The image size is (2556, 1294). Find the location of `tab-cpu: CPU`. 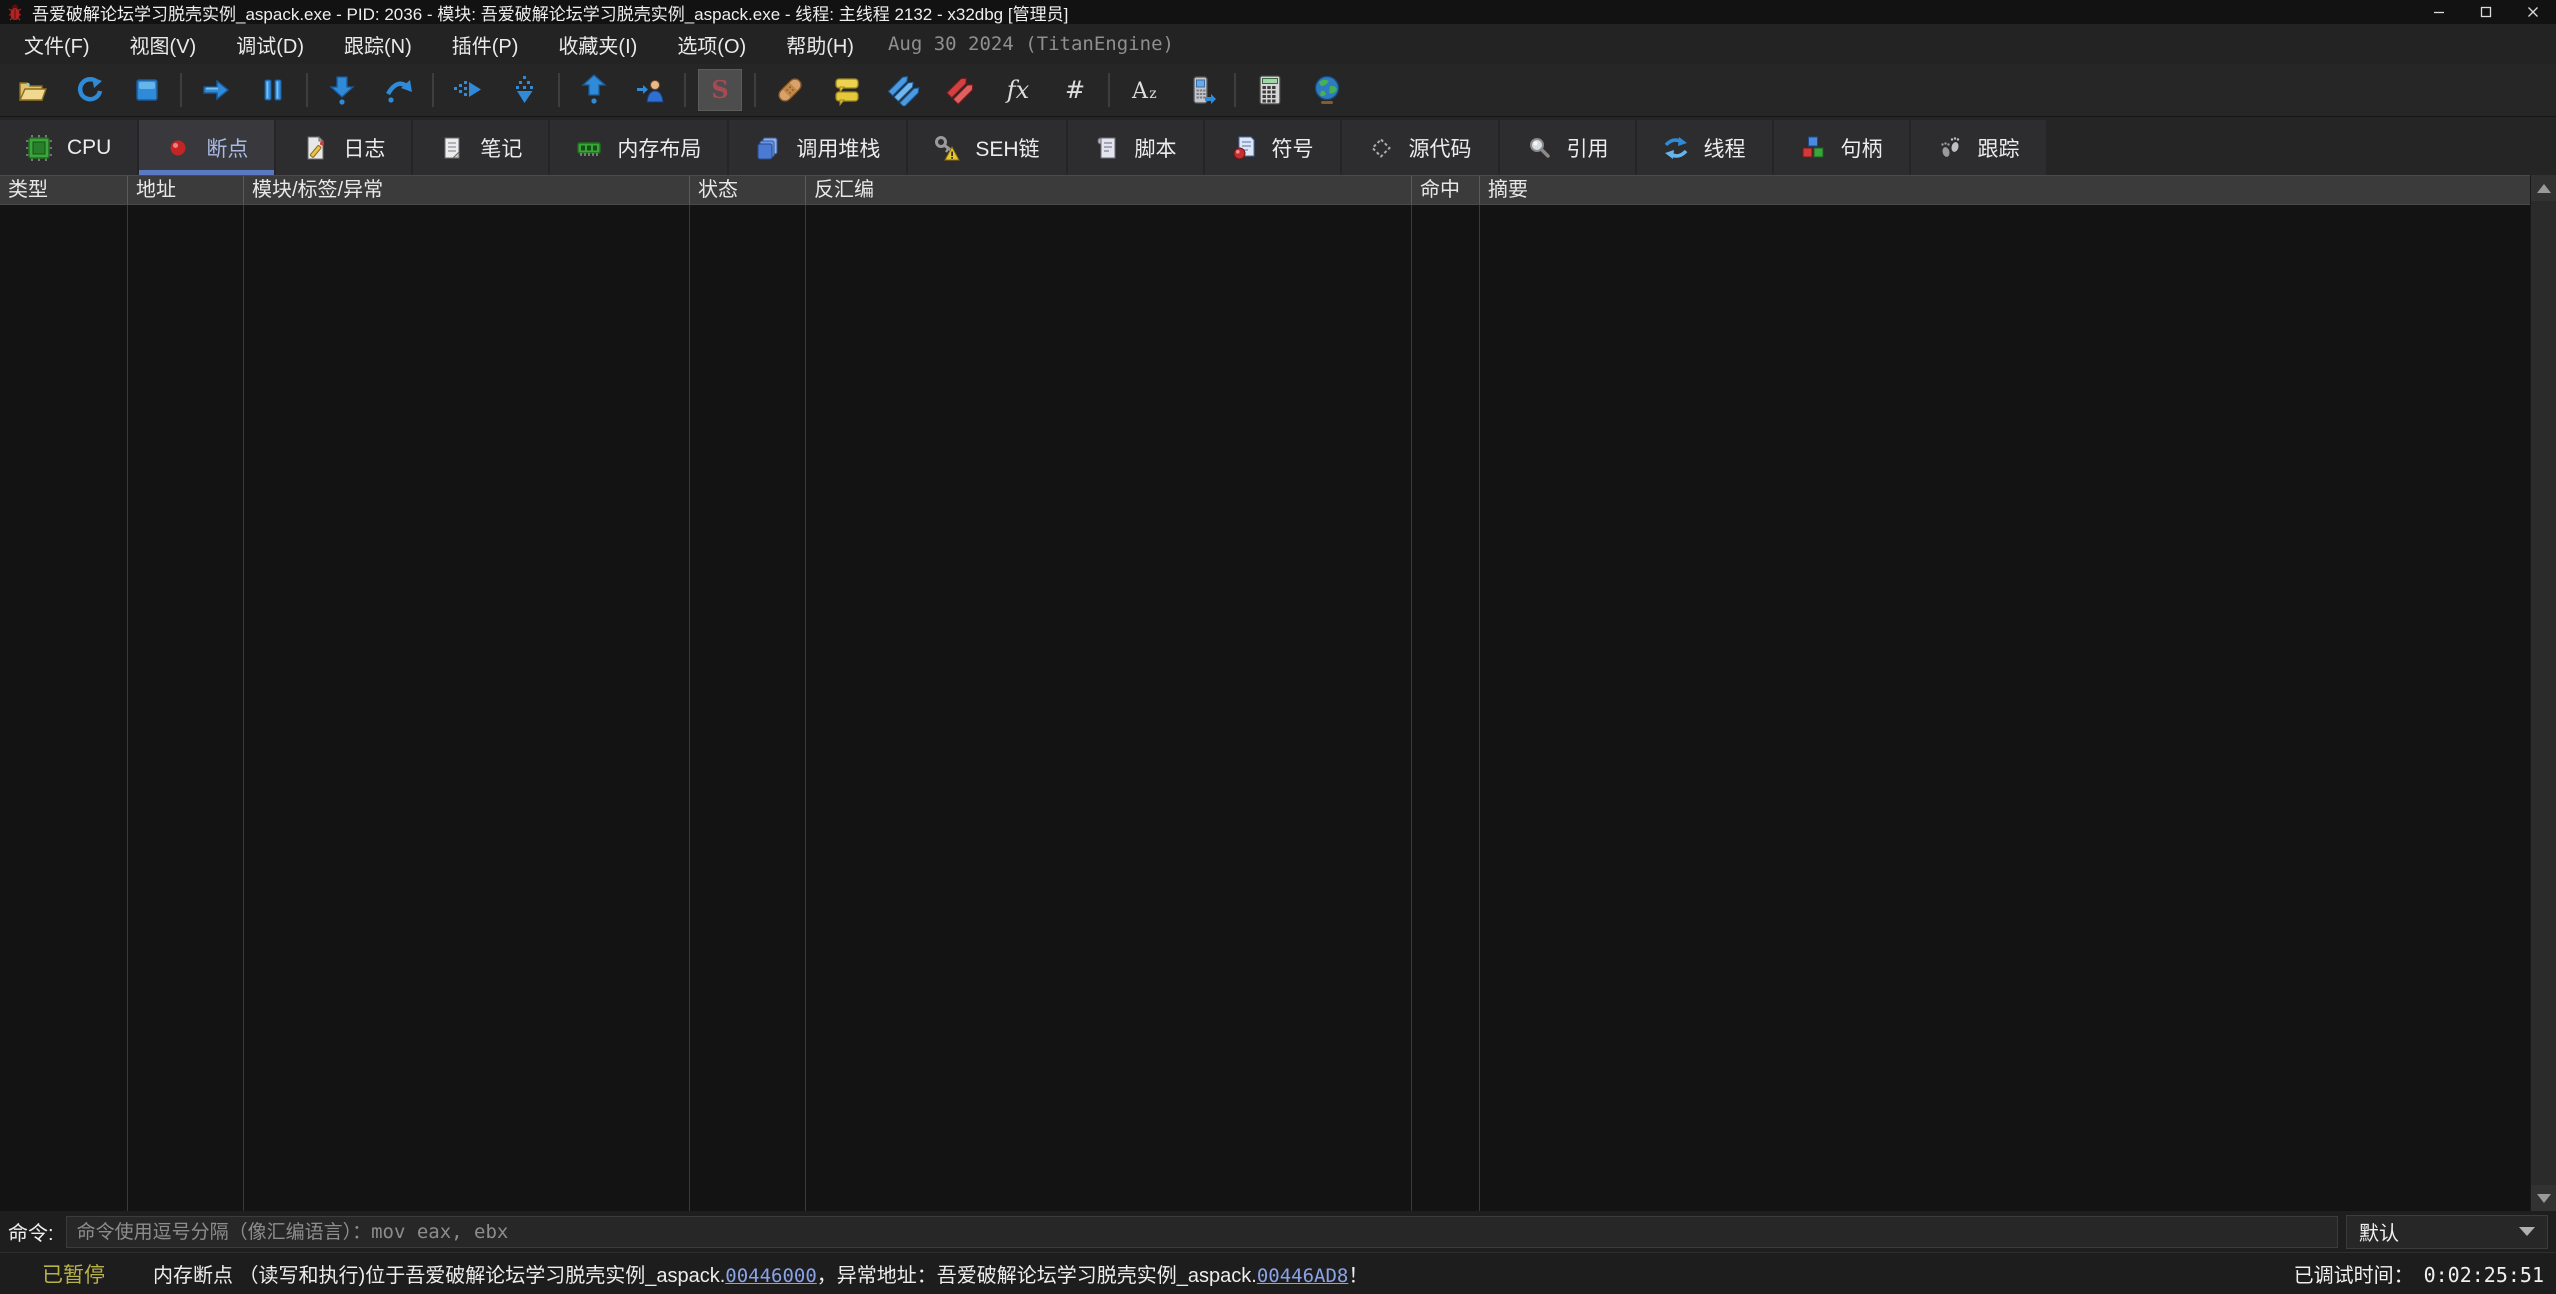

tab-cpu: CPU is located at coordinates (69, 147).